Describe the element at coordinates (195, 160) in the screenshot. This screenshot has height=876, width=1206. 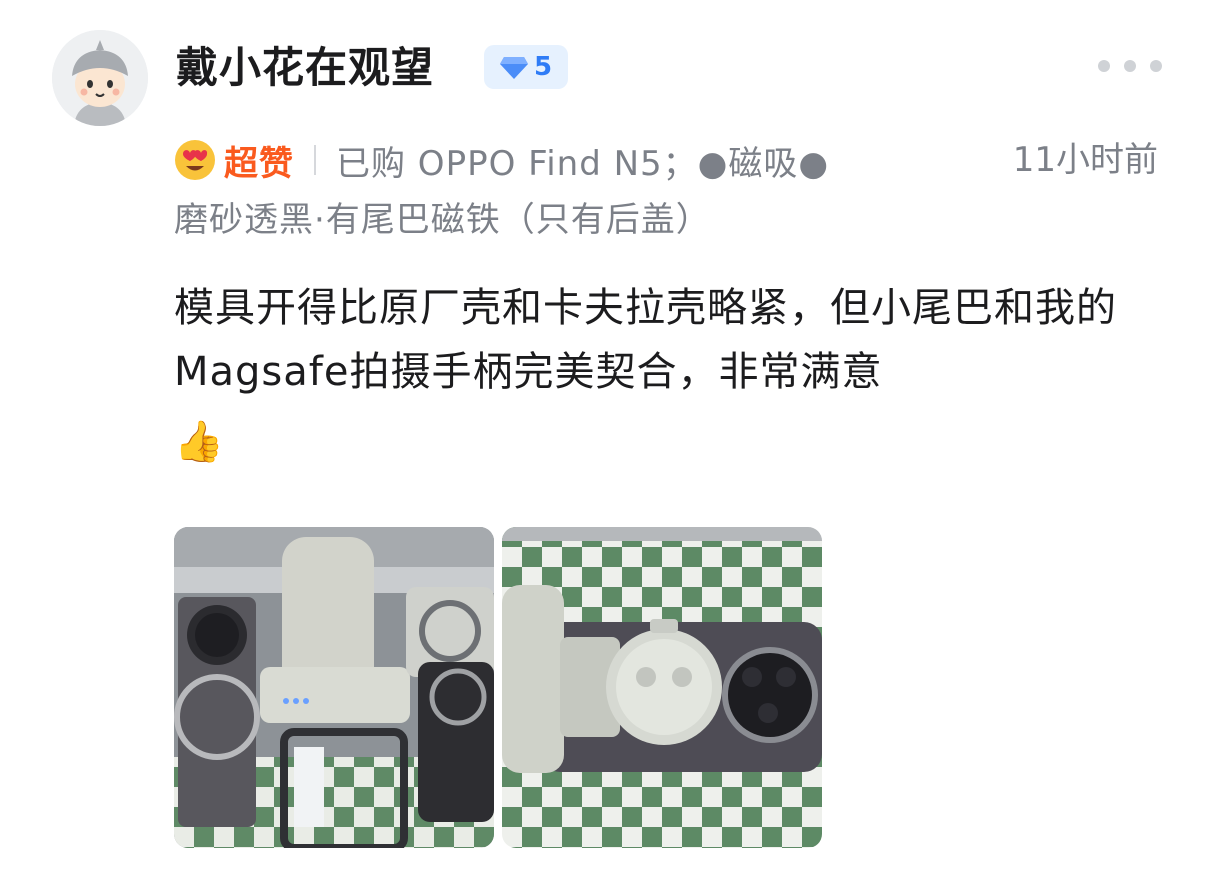
I see `heart-eyes-emoji-icon` at that location.